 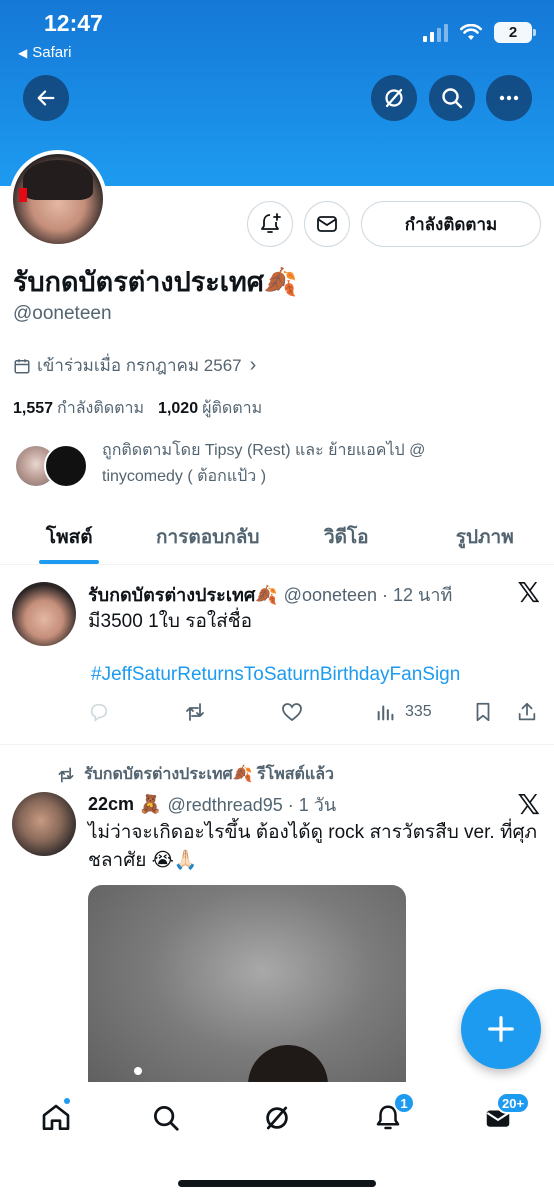 What do you see at coordinates (451, 224) in the screenshot?
I see `following-button: กำลังติดตาม` at bounding box center [451, 224].